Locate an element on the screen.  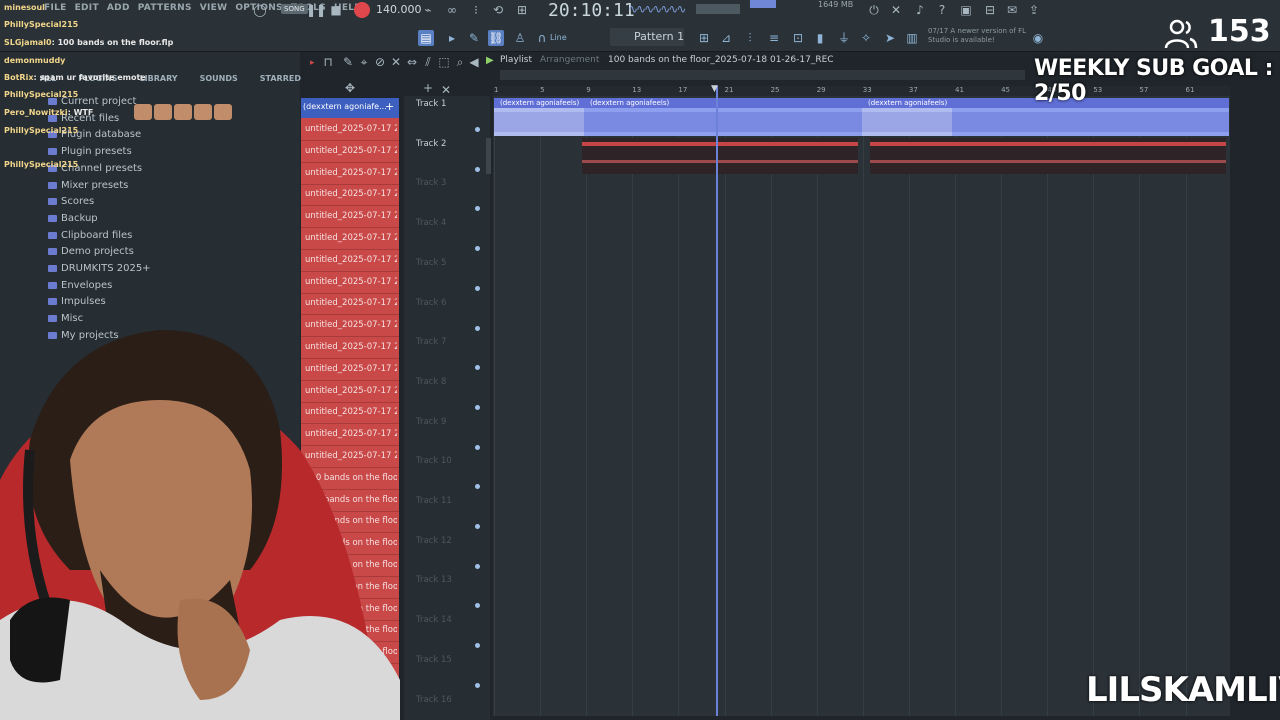
track-label: Track 4 is located at coordinates (431, 223).